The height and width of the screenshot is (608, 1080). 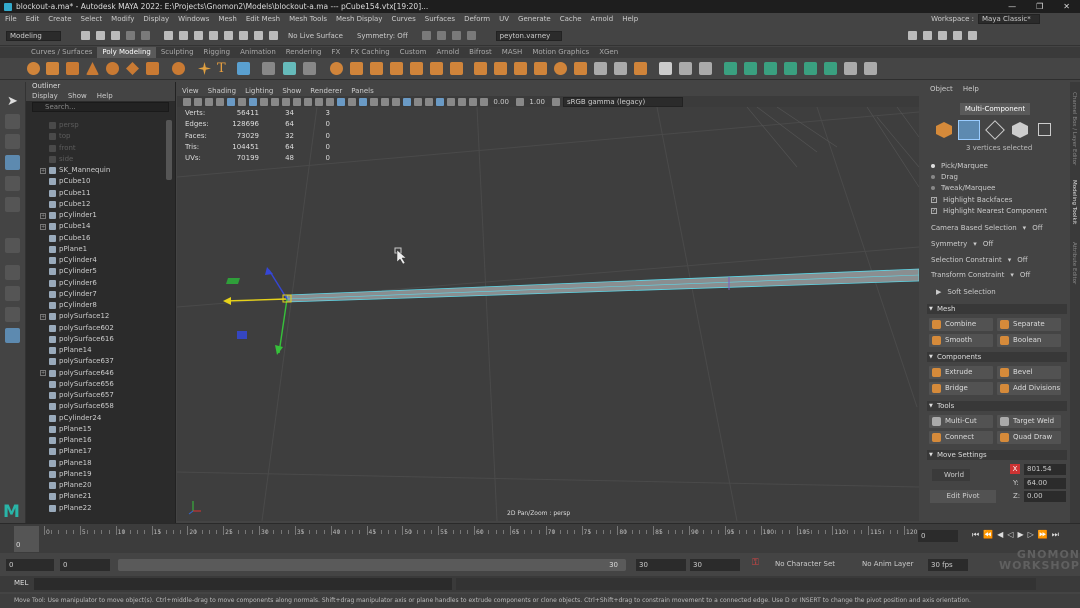 What do you see at coordinates (640, 68) in the screenshot?
I see `merge-icon` at bounding box center [640, 68].